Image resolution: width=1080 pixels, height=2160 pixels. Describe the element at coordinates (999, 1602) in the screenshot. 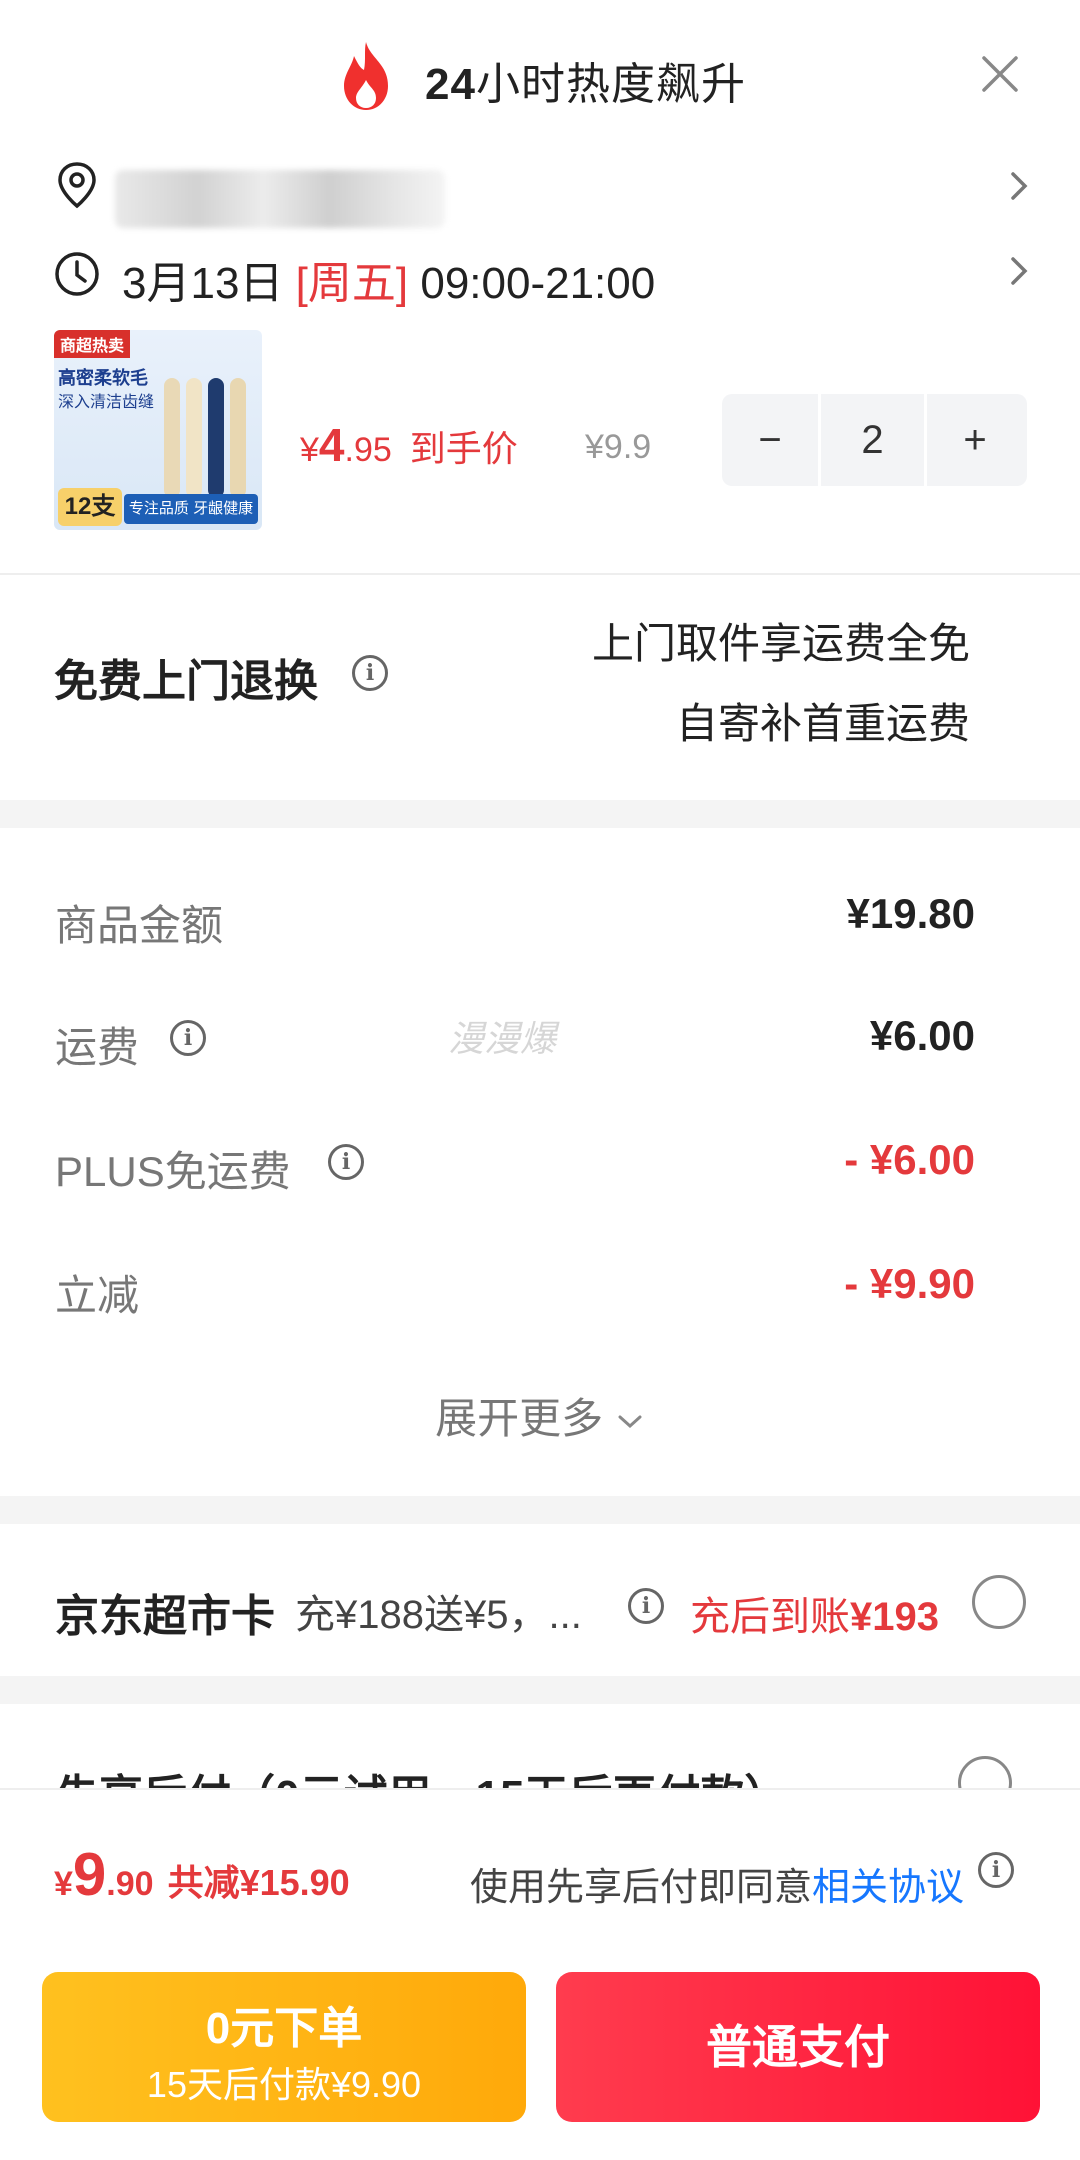

I see `card-radio` at that location.